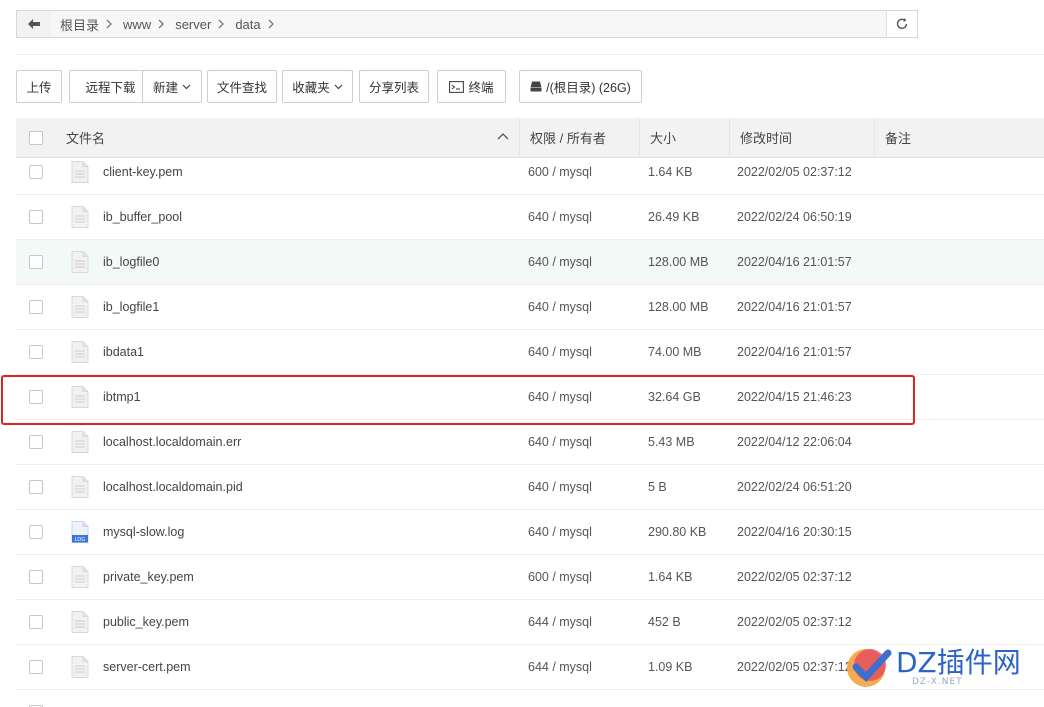 The height and width of the screenshot is (707, 1044). I want to click on file-name: ib_buffer_pool, so click(142, 217).